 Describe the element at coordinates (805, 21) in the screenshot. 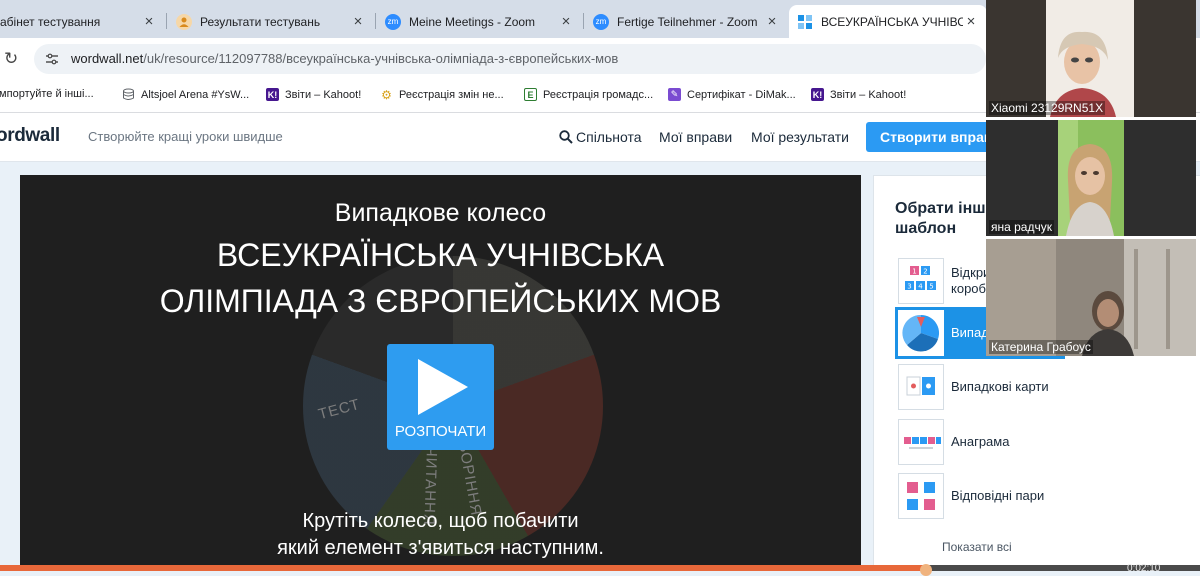

I see `wordwall-icon` at that location.